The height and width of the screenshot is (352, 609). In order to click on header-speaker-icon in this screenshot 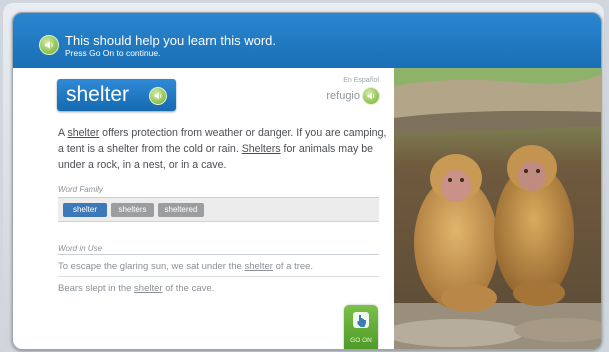, I will do `click(49, 45)`.